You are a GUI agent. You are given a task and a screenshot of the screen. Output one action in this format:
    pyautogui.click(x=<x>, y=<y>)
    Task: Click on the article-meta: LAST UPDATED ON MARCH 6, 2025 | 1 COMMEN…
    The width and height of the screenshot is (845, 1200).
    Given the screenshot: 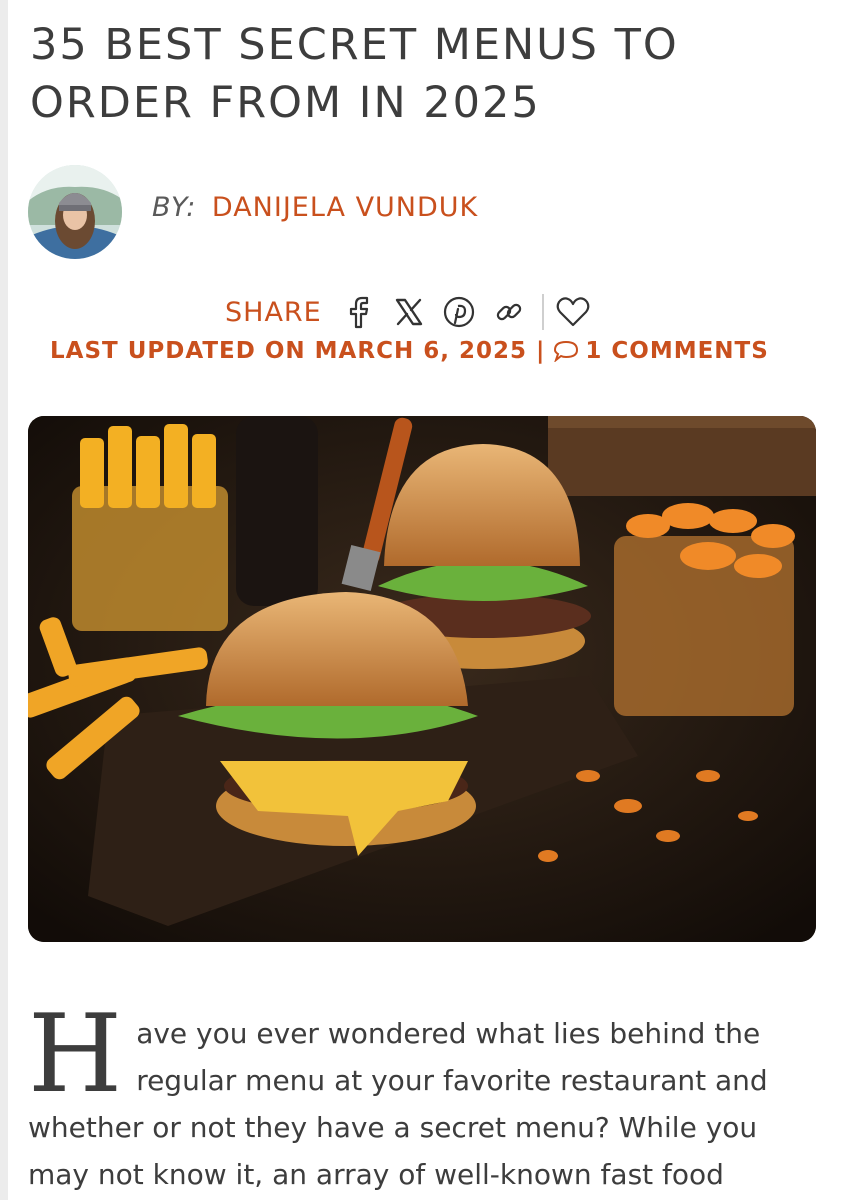 What is the action you would take?
    pyautogui.click(x=435, y=351)
    